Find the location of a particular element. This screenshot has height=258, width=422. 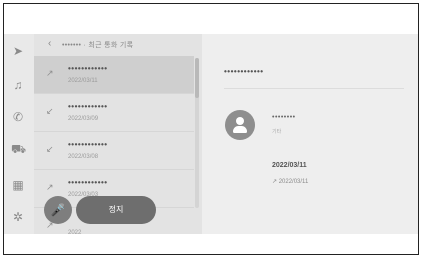

apps-icon: ▦ is located at coordinates (18, 185).